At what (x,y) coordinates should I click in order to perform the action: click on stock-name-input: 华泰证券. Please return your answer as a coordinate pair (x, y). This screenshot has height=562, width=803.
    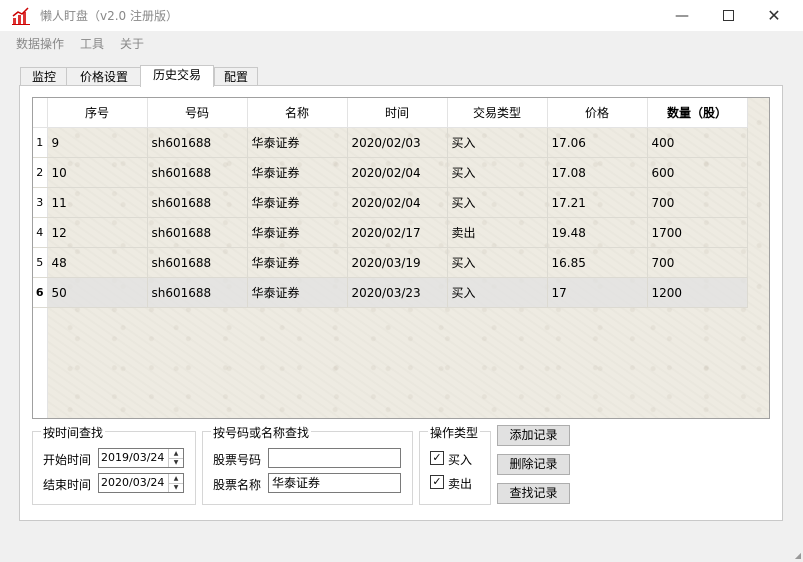
    Looking at the image, I should click on (334, 483).